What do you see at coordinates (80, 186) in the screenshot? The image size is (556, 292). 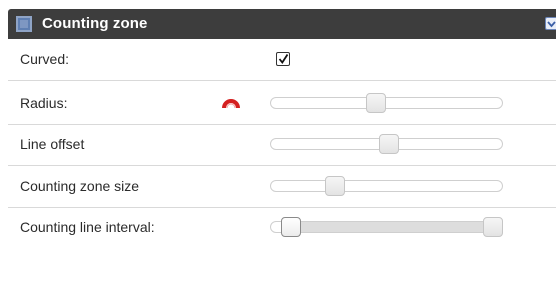 I see `counting-zone-size-label: Counting zone size` at bounding box center [80, 186].